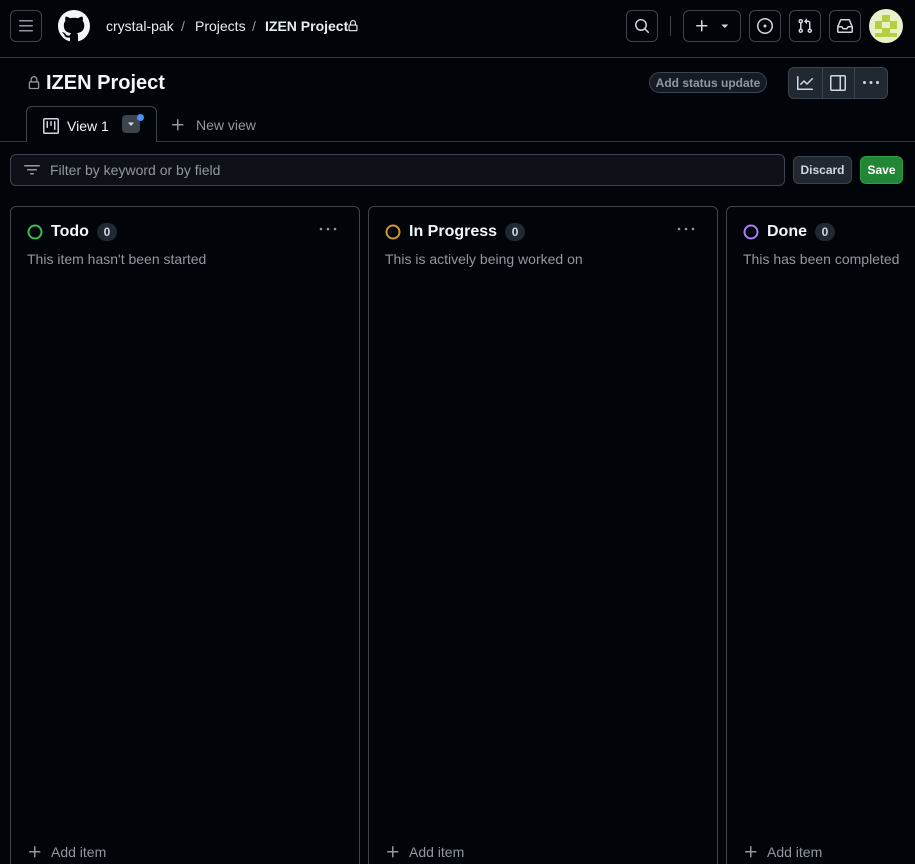 This screenshot has height=864, width=915. What do you see at coordinates (226, 125) in the screenshot?
I see `new-view-label: New view` at bounding box center [226, 125].